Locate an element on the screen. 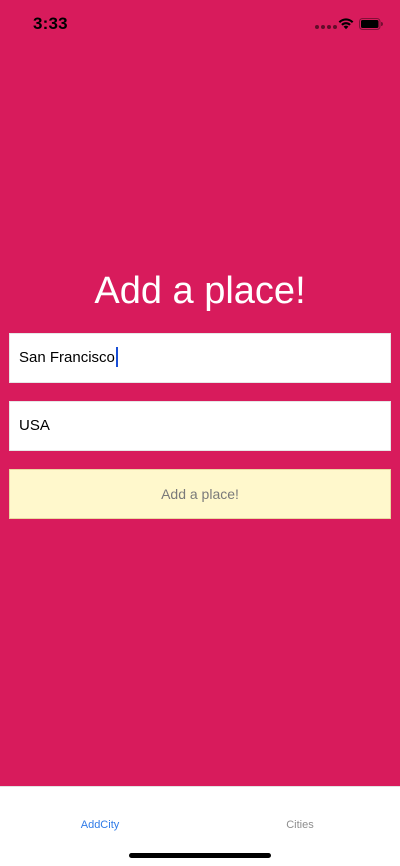 The width and height of the screenshot is (400, 866). tab-addcity-label: AddCity is located at coordinates (100, 825).